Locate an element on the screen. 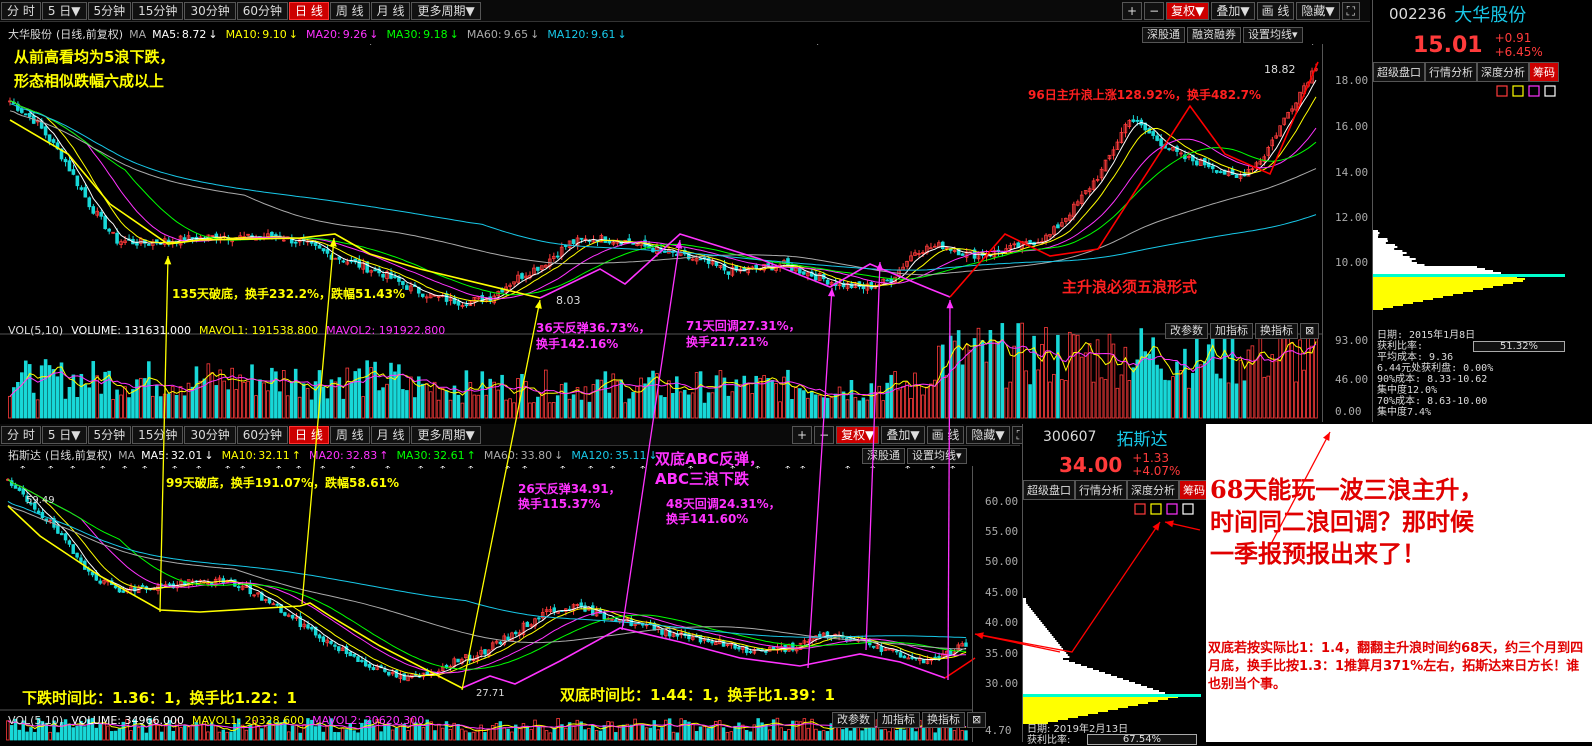 This screenshot has height=746, width=1592. top-tool-button-0: + is located at coordinates (1132, 11).